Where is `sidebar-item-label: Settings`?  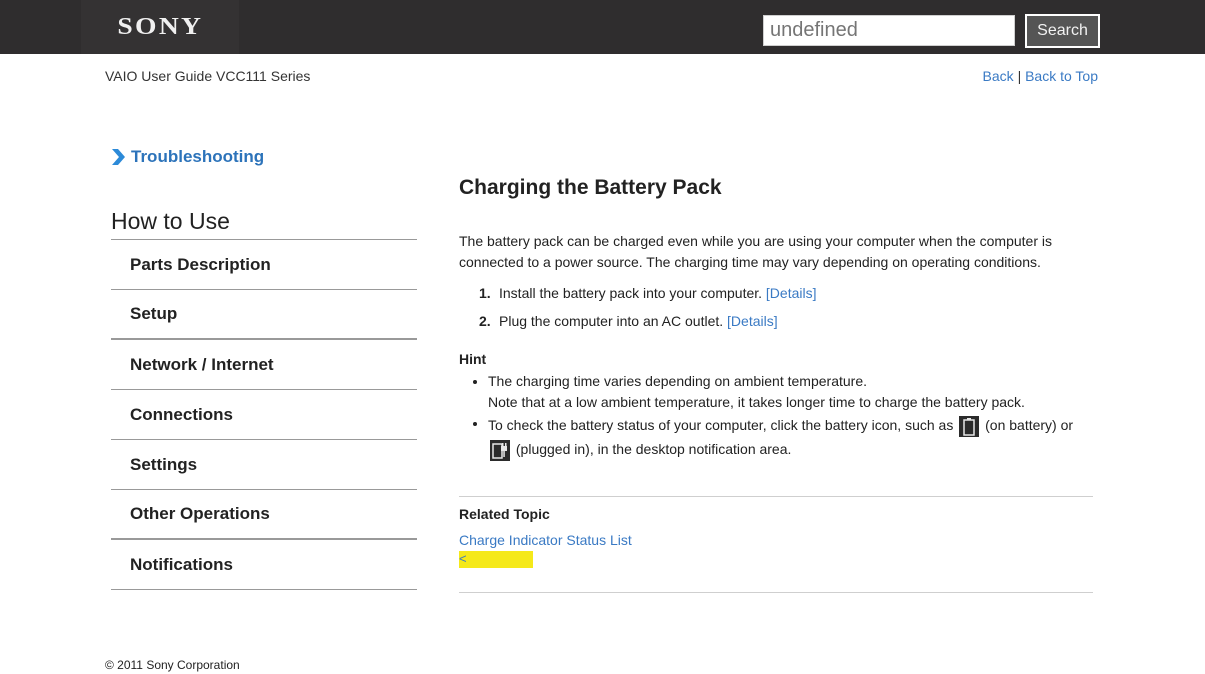
sidebar-item-label: Settings is located at coordinates (164, 464).